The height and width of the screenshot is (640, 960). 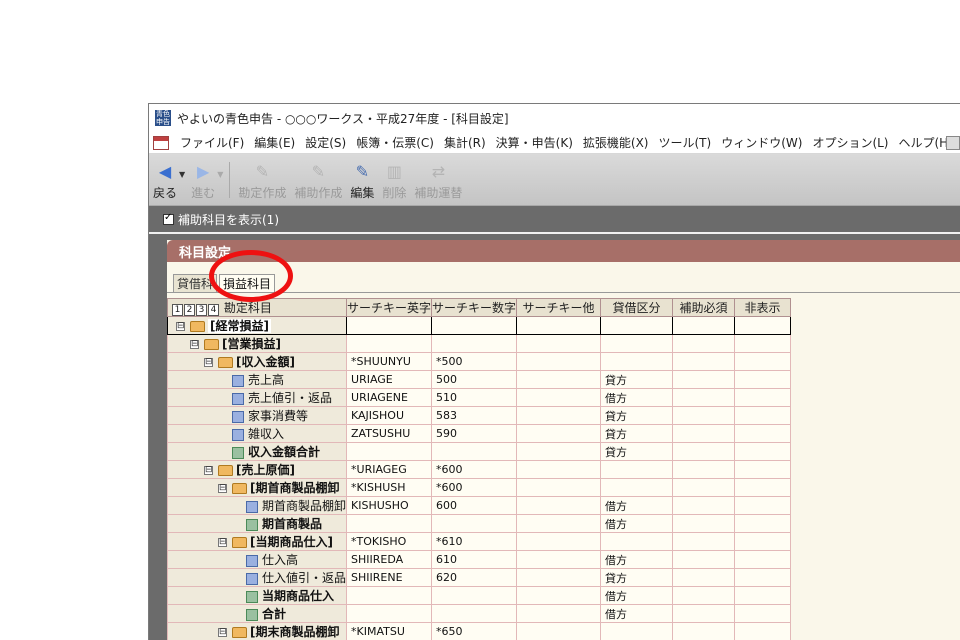 I want to click on account-name-cell: 収入金額合計, so click(x=257, y=451).